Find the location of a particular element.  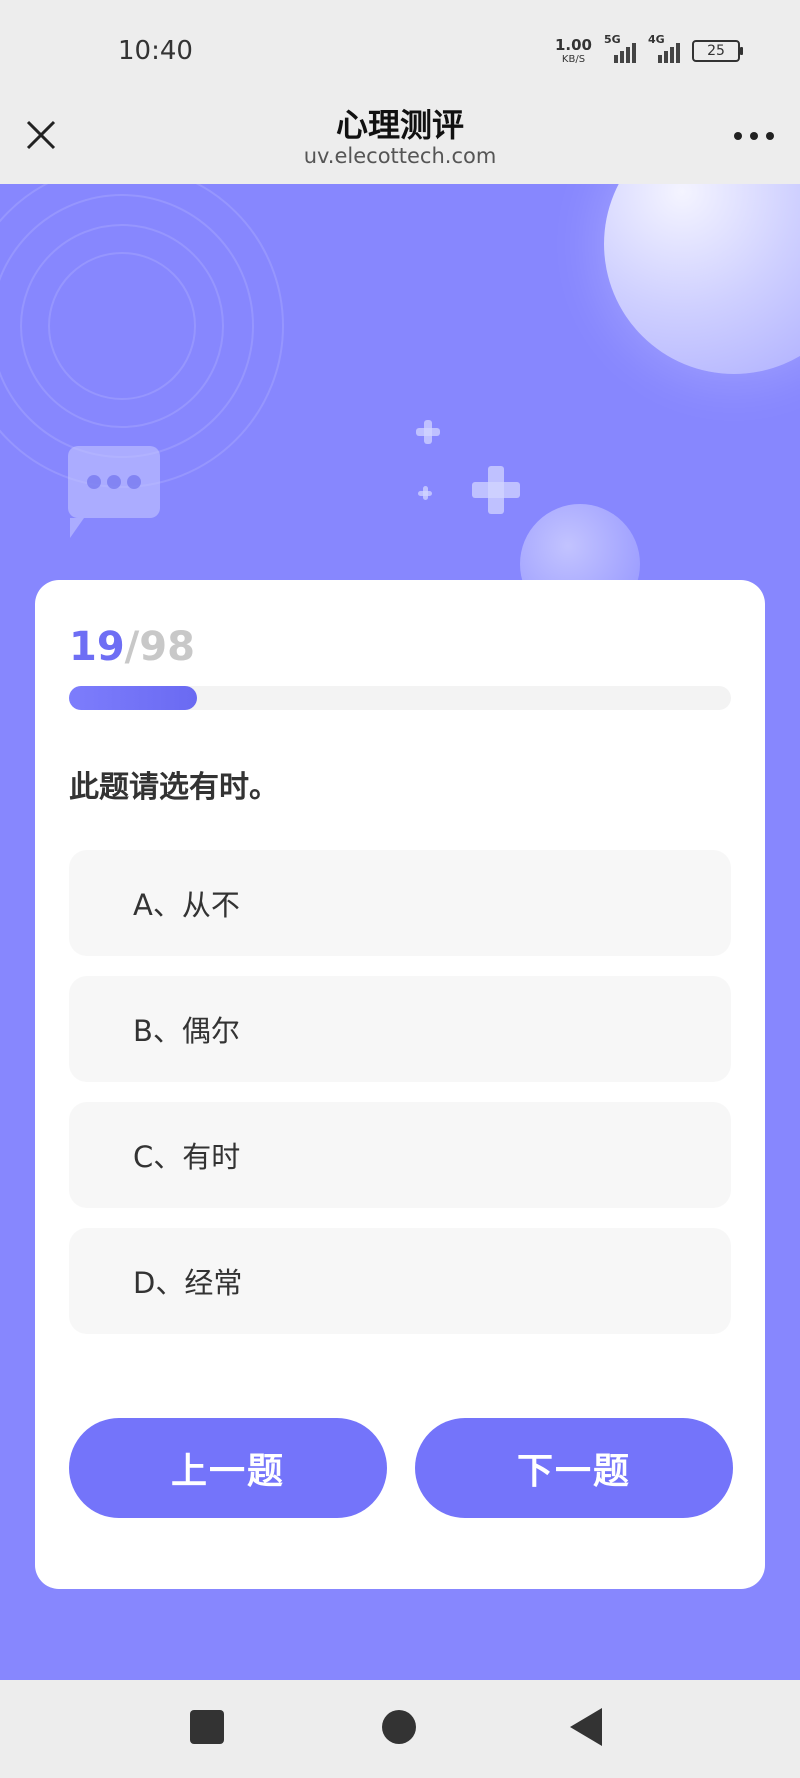

option-d: D、经常 is located at coordinates (400, 1281).